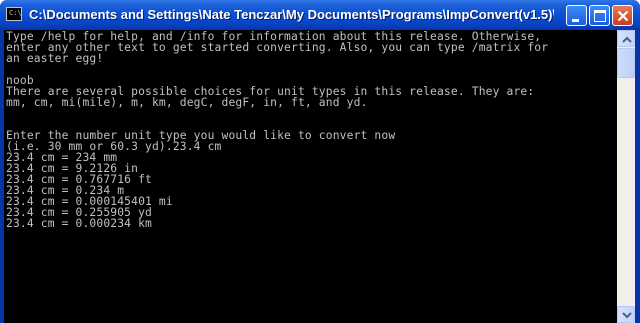  Describe the element at coordinates (637, 176) in the screenshot. I see `window-border-right` at that location.